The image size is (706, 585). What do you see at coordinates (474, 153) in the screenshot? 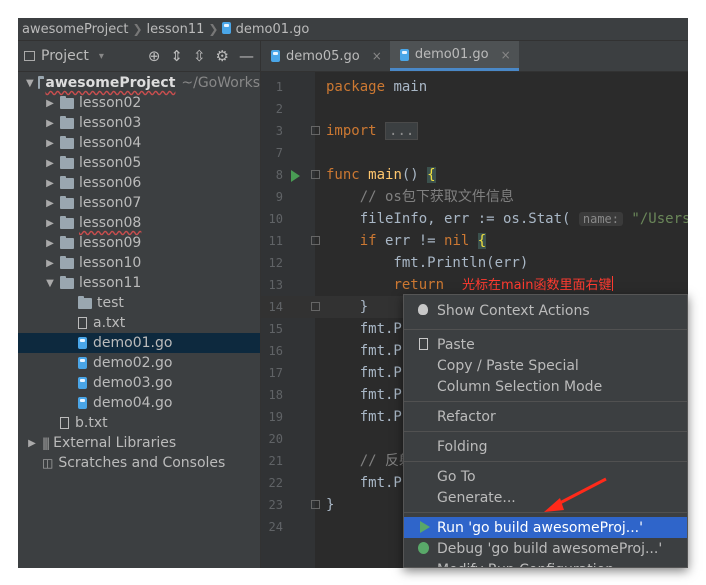
I see `code-line: 7` at bounding box center [474, 153].